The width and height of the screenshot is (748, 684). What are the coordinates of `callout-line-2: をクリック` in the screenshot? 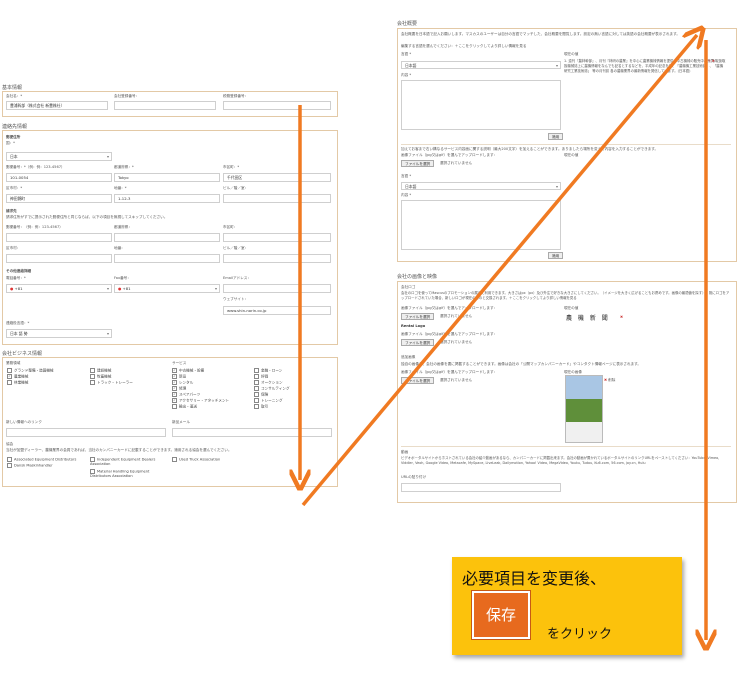 It's located at (580, 634).